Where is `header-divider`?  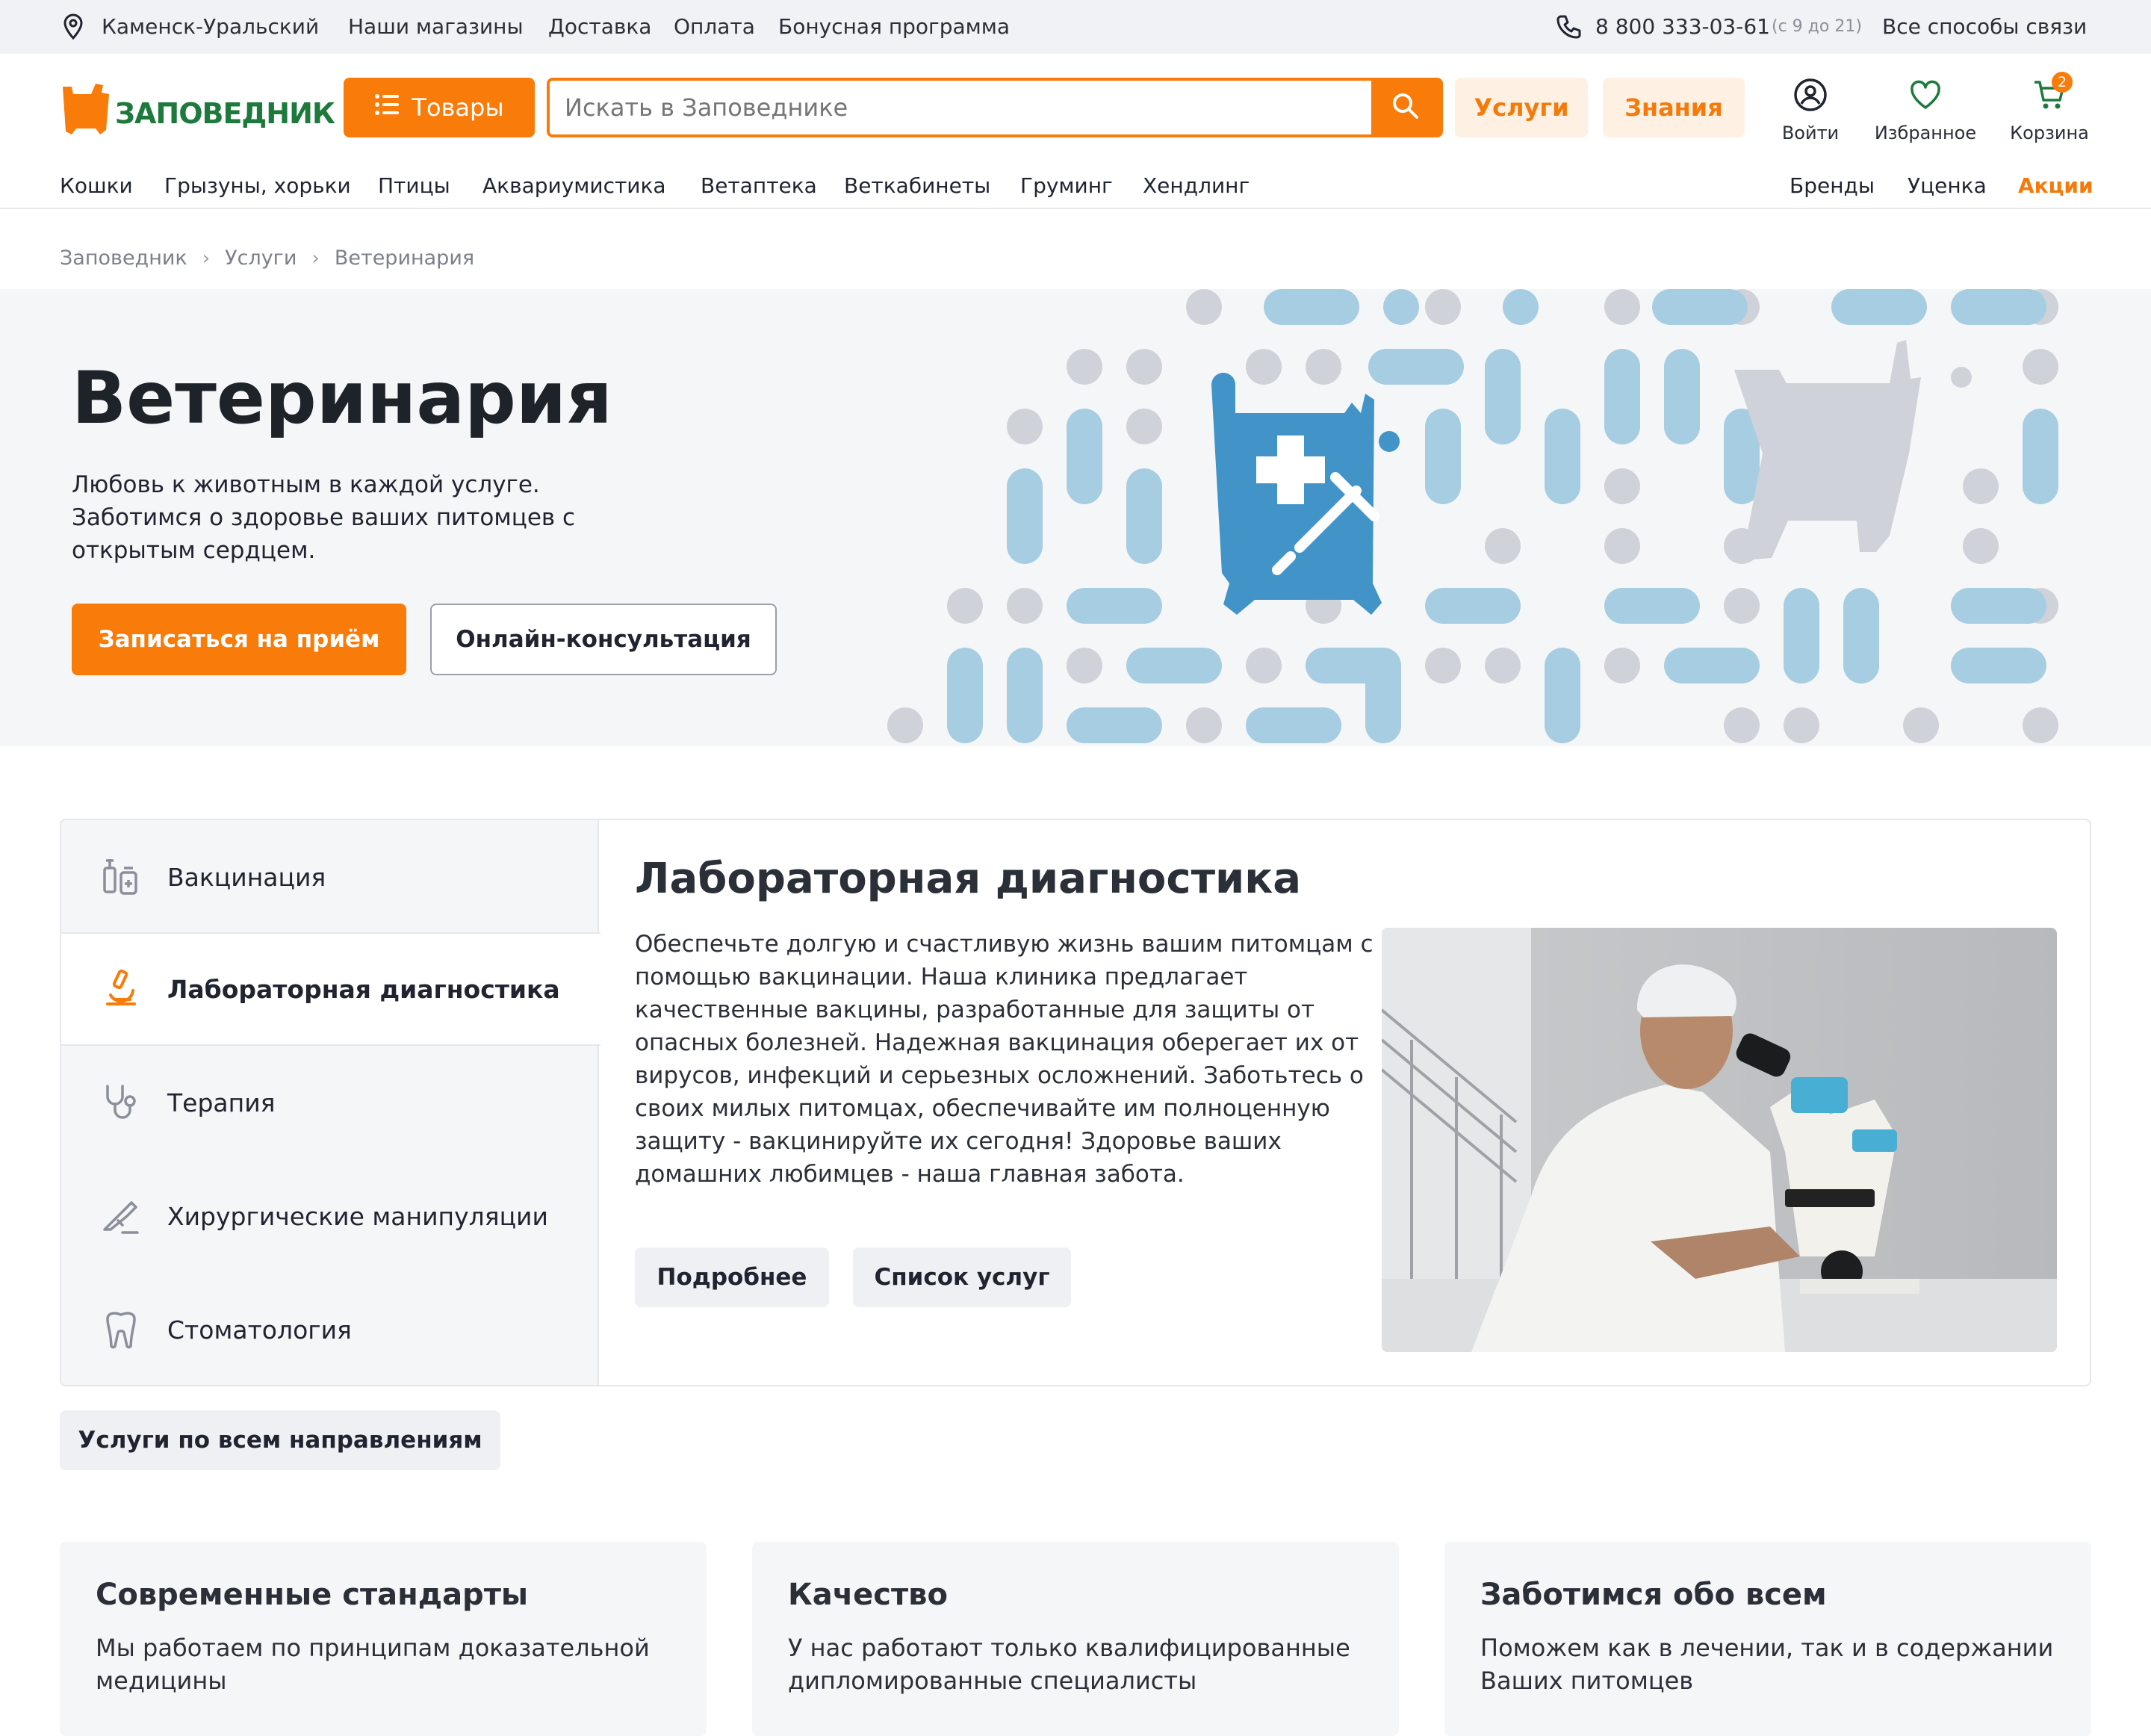 header-divider is located at coordinates (1075, 208).